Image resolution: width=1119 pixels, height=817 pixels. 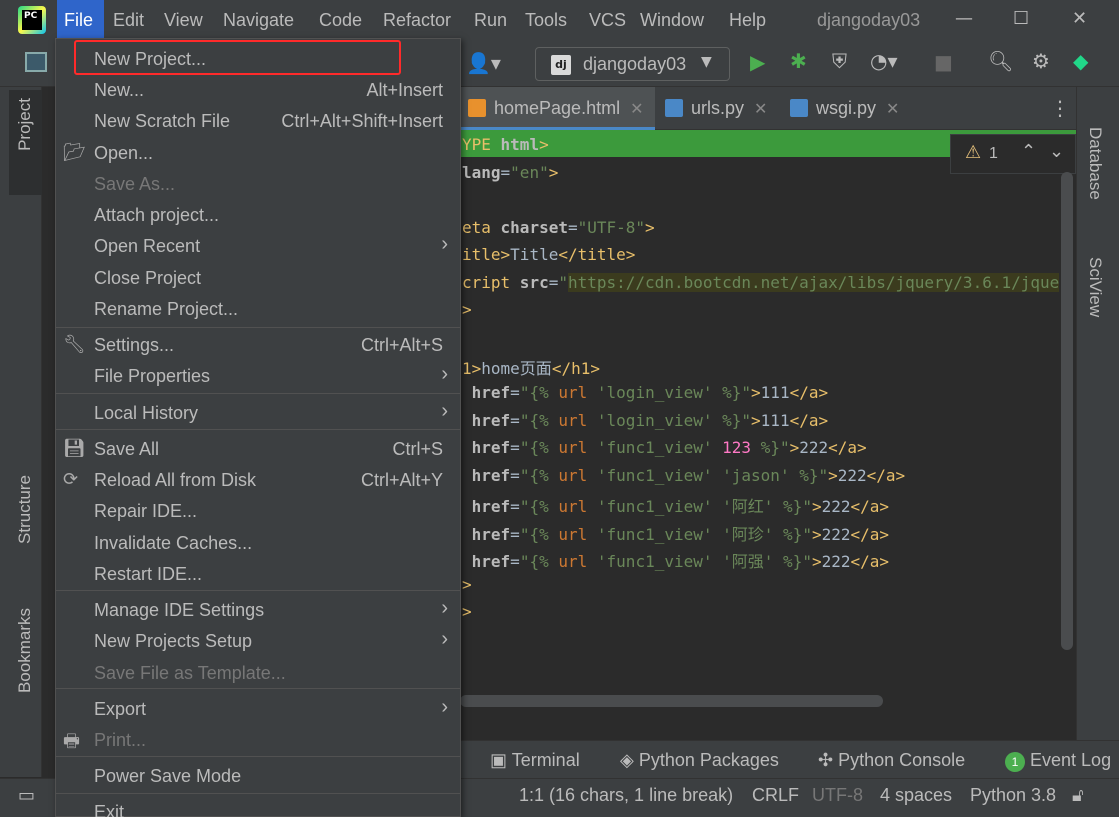 I want to click on vcs-user-icon: 👤▾, so click(x=483, y=63).